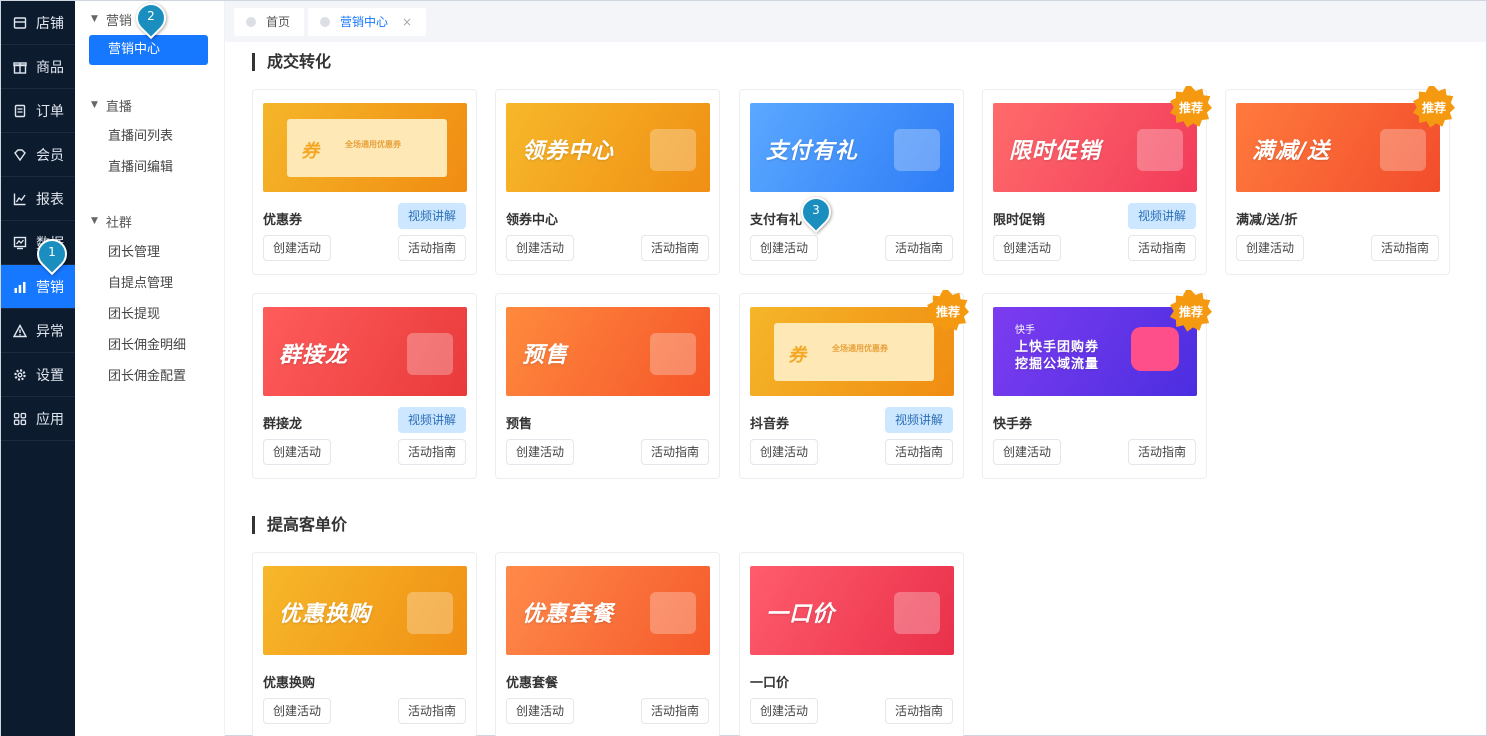 The width and height of the screenshot is (1487, 736). What do you see at coordinates (608, 610) in the screenshot?
I see `card-banner-image: 优惠套餐` at bounding box center [608, 610].